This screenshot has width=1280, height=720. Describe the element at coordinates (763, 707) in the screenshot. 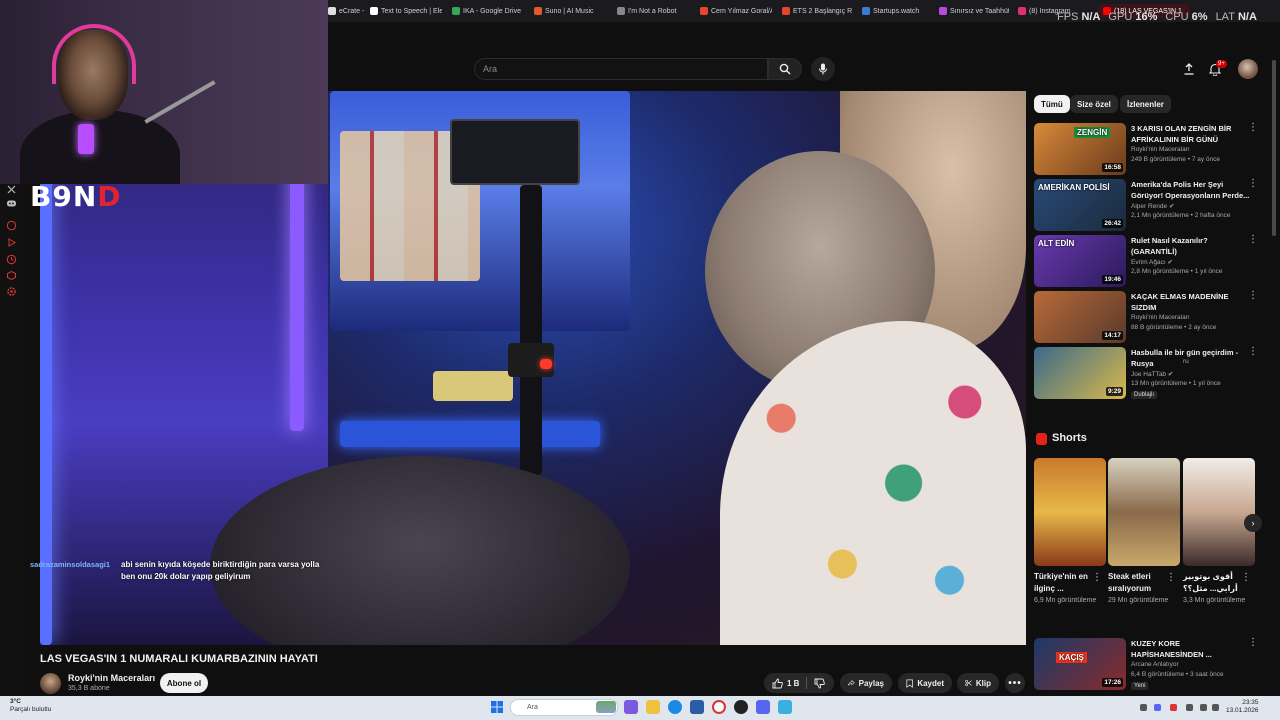

I see `discord-taskbar-icon` at that location.